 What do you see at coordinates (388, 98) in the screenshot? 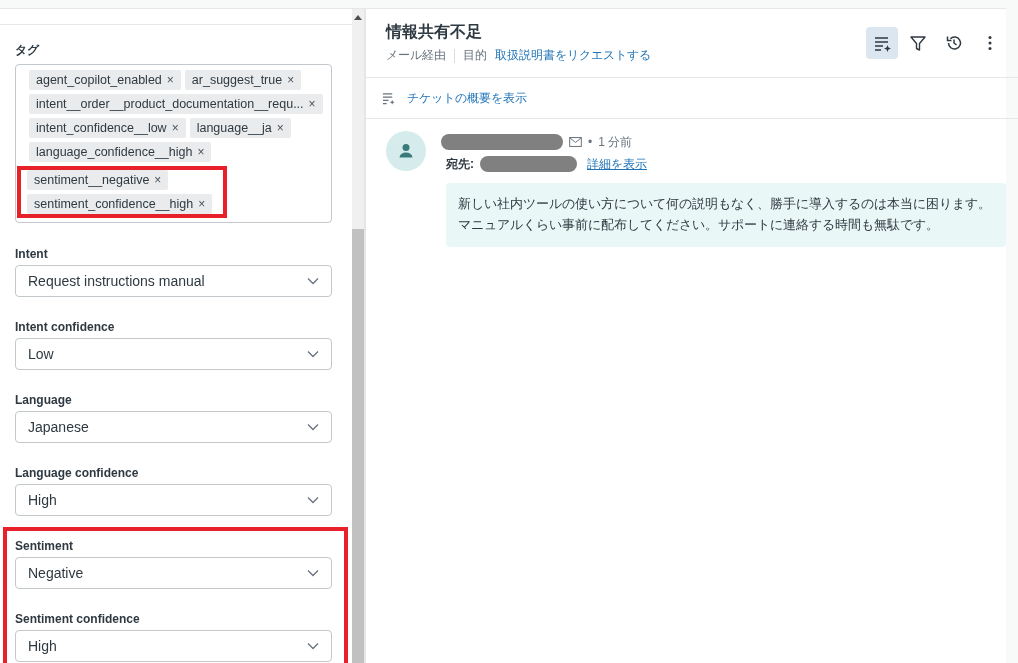
I see `summary-icon` at bounding box center [388, 98].